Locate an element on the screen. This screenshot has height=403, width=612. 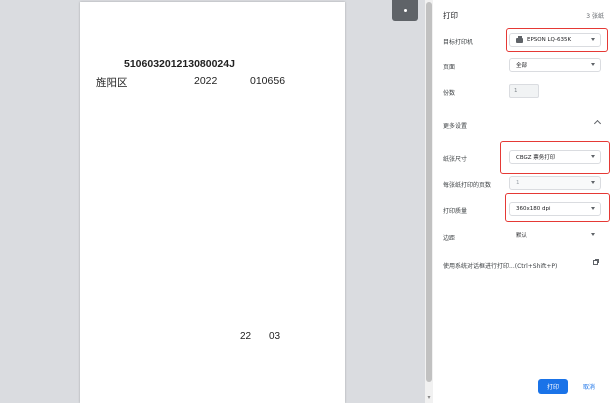
panel-toggle-button is located at coordinates (405, 10).